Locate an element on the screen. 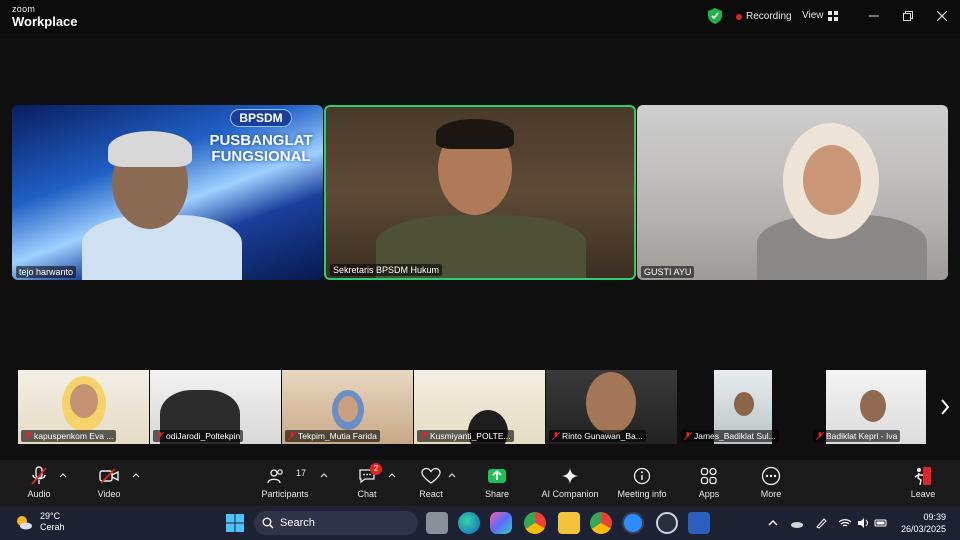  minimize-button is located at coordinates (874, 16).